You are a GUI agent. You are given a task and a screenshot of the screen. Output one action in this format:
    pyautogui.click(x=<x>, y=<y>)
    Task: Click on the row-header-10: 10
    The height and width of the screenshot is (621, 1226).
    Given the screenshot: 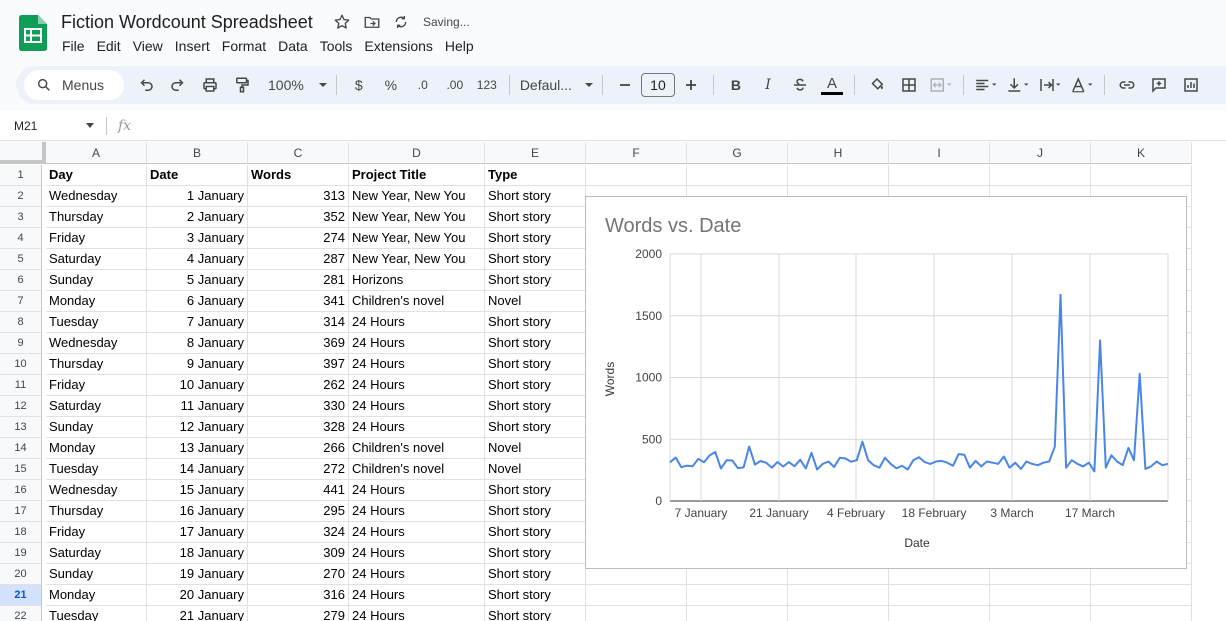 What is the action you would take?
    pyautogui.click(x=21, y=364)
    